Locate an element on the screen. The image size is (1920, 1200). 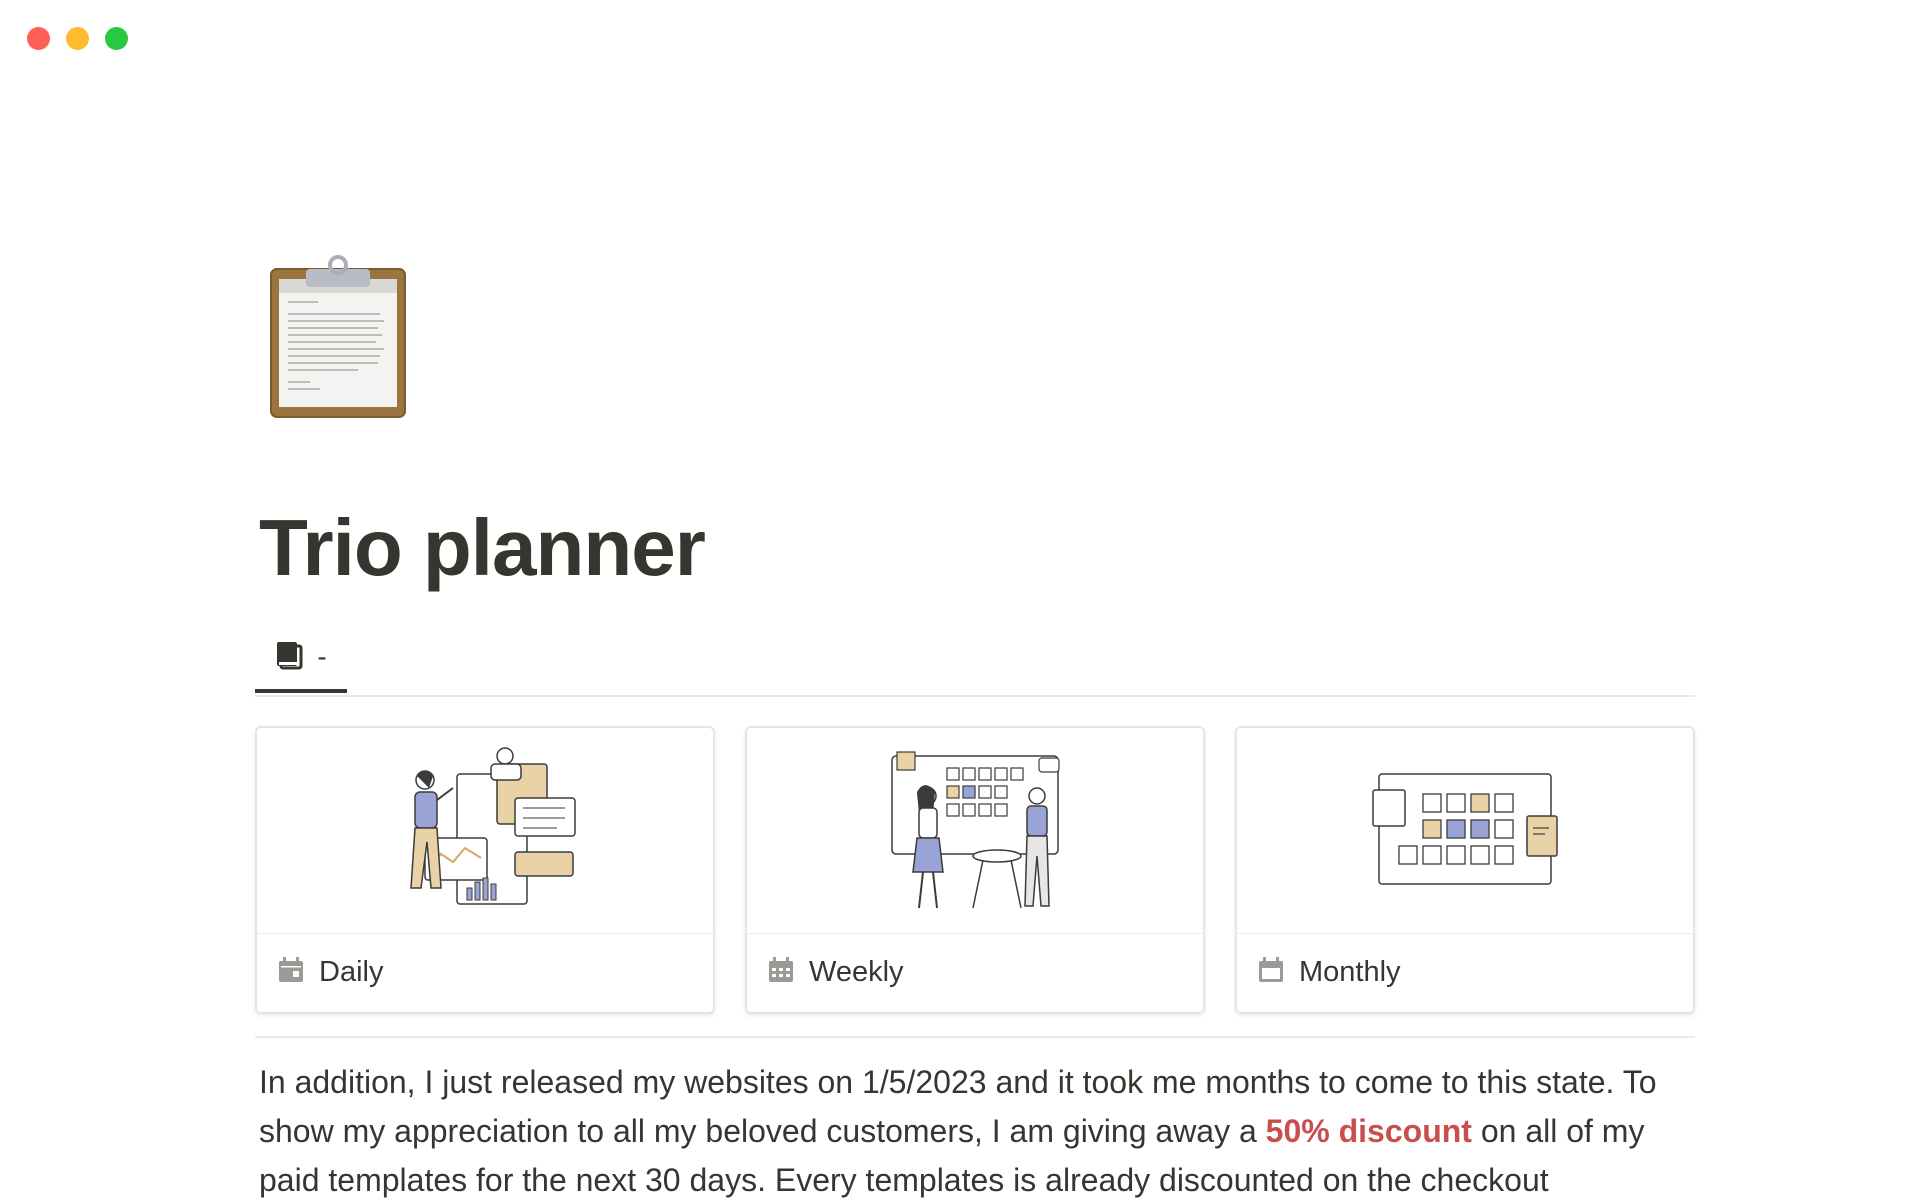
gallery-card-weekly: Weekly is located at coordinates (975, 870).